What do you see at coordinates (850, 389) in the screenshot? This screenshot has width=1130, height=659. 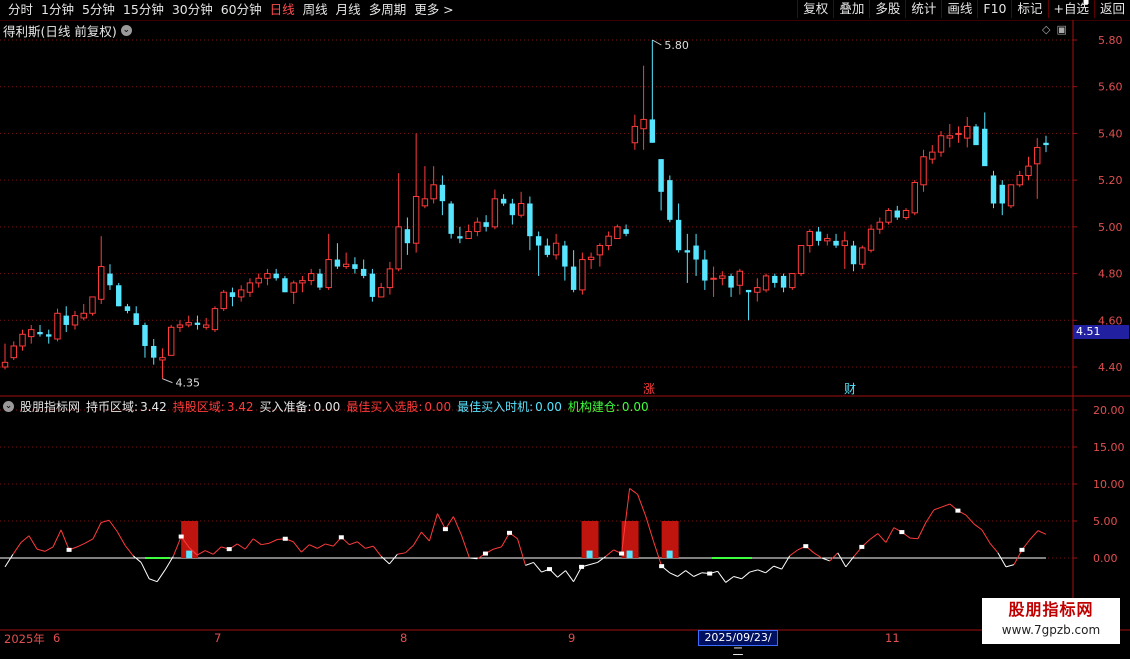 I see `event-mark: 财` at bounding box center [850, 389].